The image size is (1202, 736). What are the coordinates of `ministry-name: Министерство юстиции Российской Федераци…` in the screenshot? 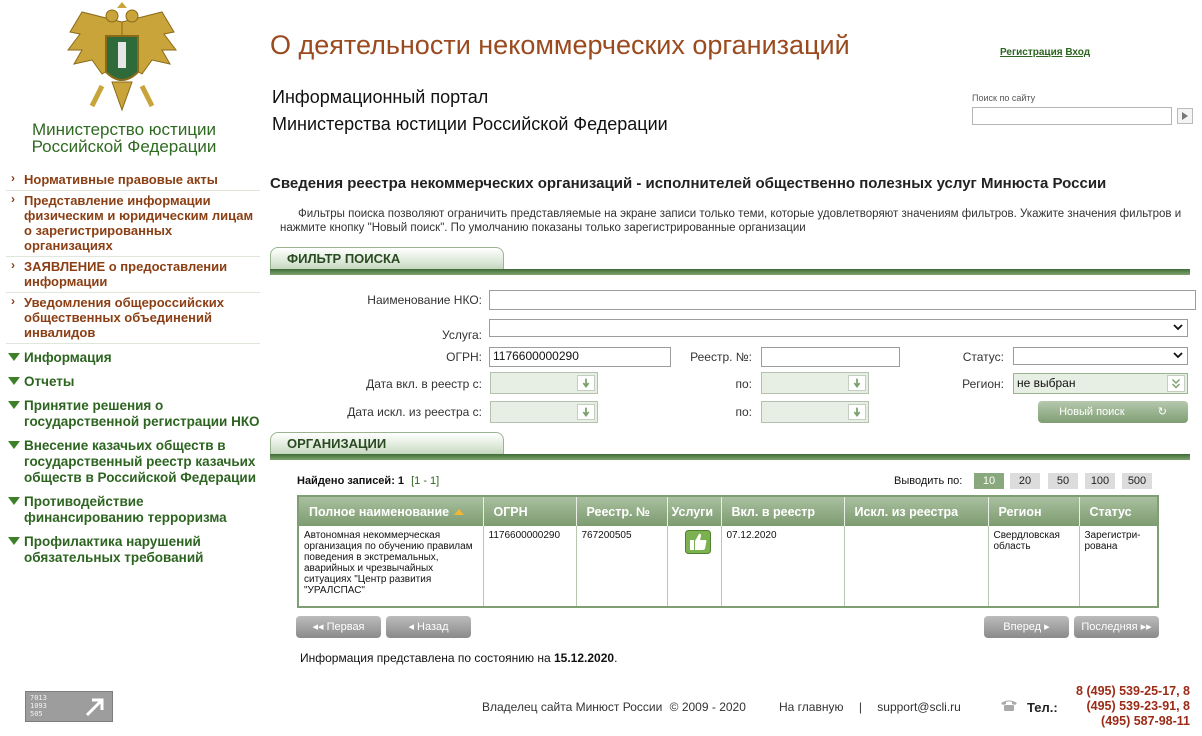 It's located at (124, 138).